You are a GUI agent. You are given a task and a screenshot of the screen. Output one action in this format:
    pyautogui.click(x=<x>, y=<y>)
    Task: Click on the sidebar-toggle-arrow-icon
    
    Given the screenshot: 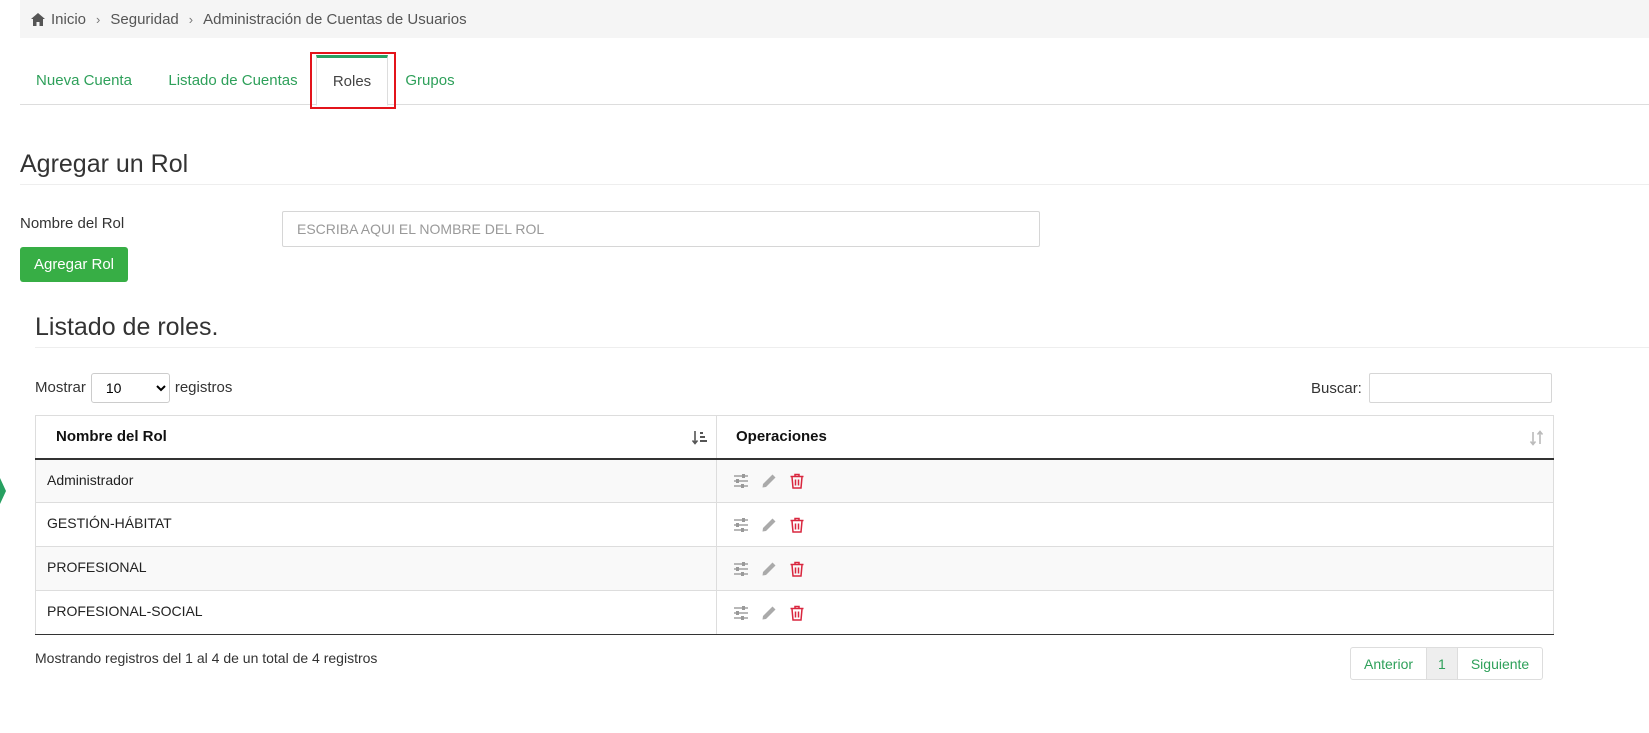 What is the action you would take?
    pyautogui.click(x=3, y=491)
    